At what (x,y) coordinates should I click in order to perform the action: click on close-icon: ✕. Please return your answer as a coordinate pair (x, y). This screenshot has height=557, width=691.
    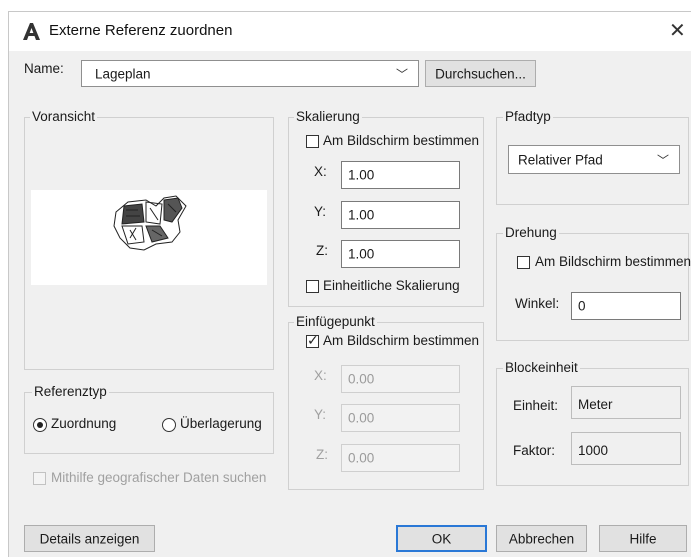
    Looking at the image, I should click on (677, 30).